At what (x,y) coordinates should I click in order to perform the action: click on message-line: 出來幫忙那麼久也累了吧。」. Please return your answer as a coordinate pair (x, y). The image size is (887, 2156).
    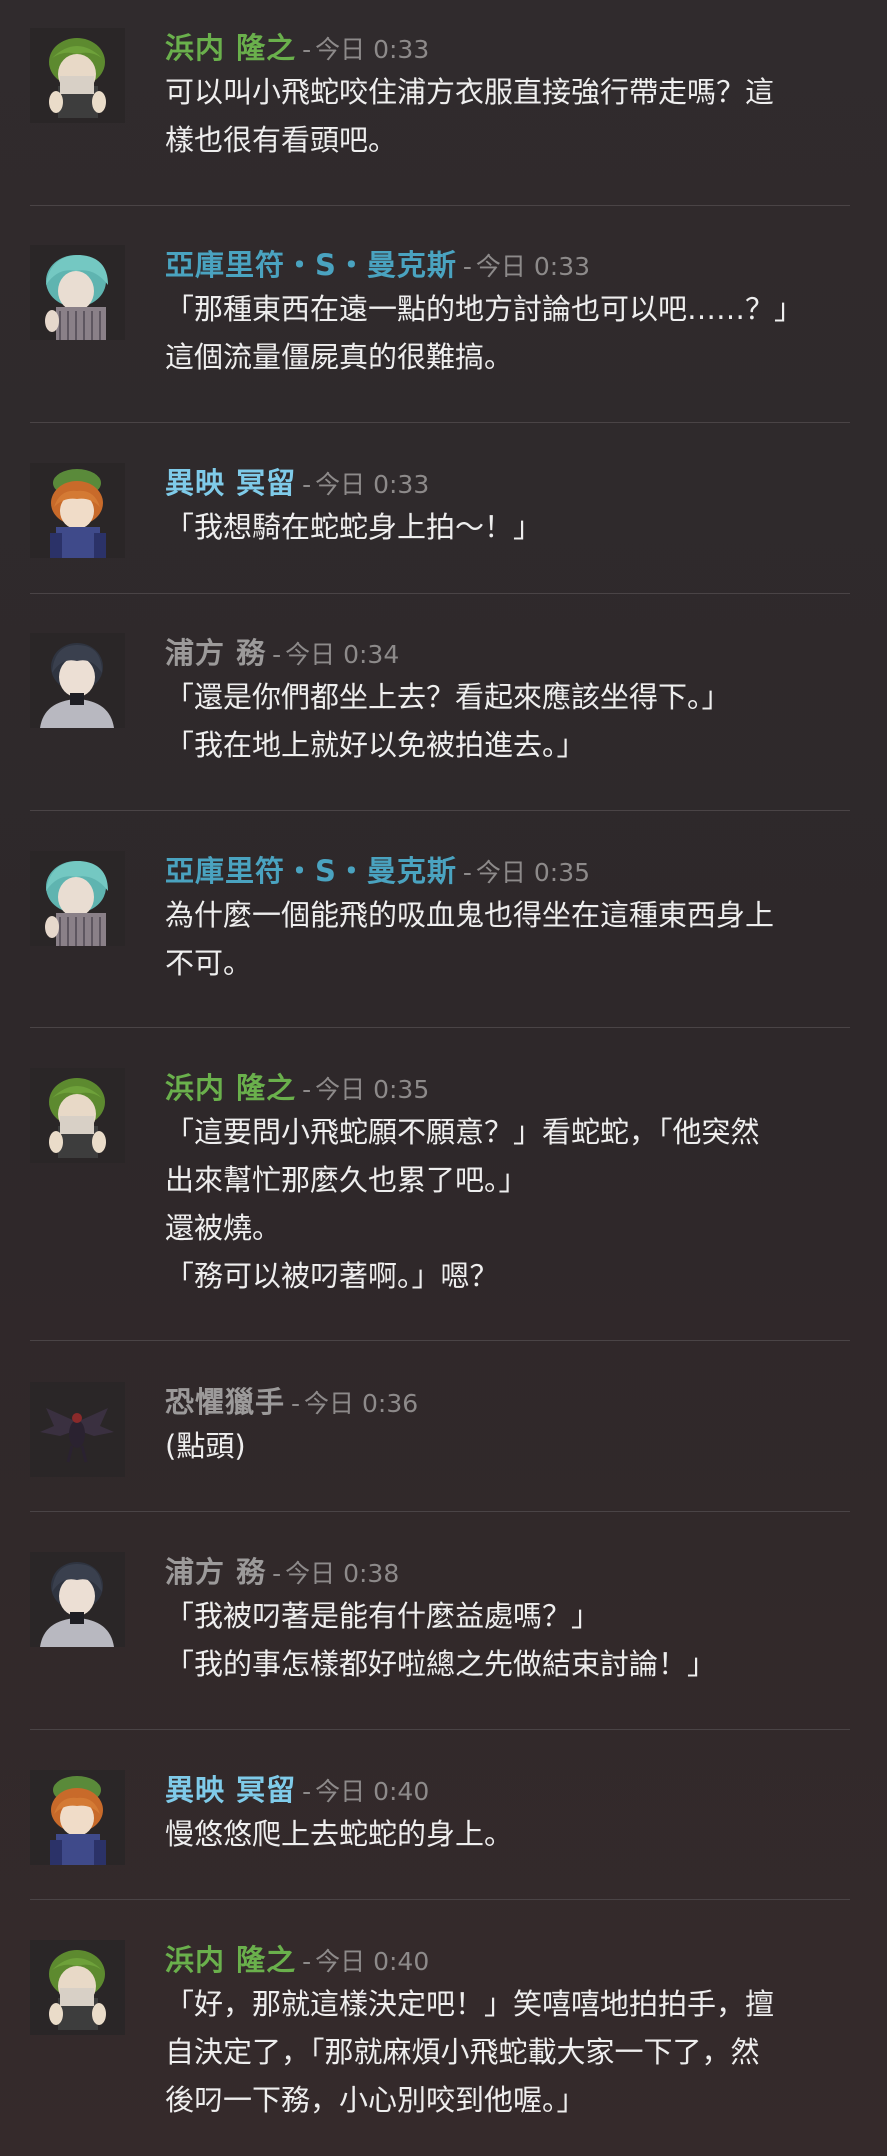
    Looking at the image, I should click on (346, 1180).